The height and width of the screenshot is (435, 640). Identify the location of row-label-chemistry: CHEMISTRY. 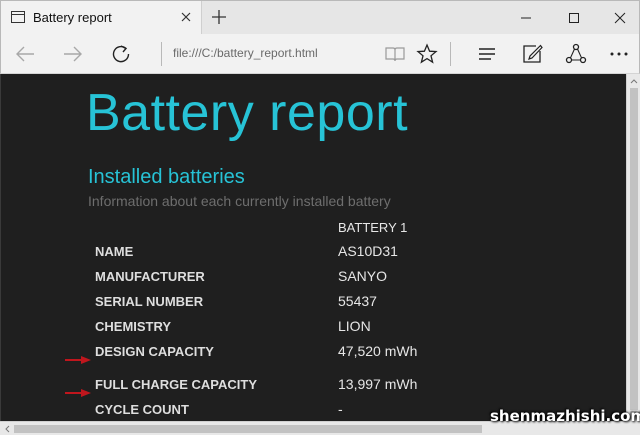
(133, 326).